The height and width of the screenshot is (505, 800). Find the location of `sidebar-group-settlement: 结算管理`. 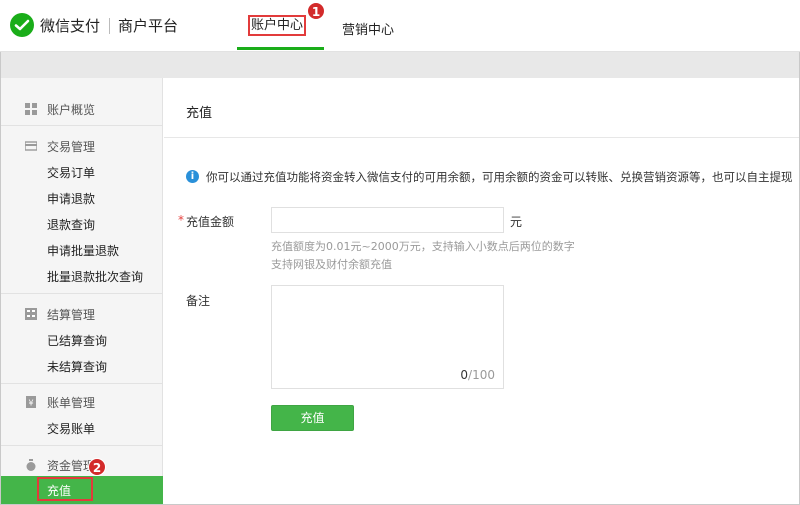

sidebar-group-settlement: 结算管理 is located at coordinates (60, 314).